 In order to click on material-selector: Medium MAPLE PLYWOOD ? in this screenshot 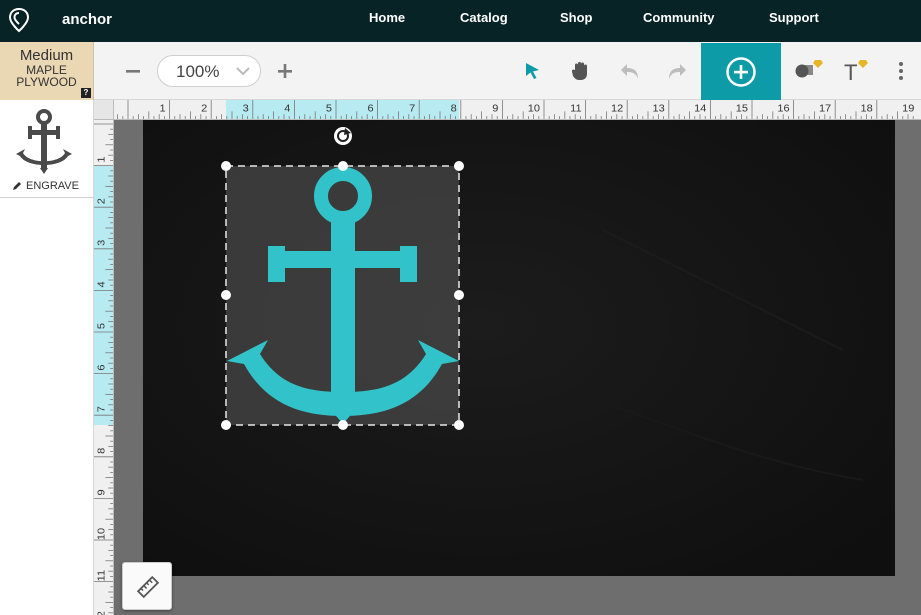, I will do `click(47, 71)`.